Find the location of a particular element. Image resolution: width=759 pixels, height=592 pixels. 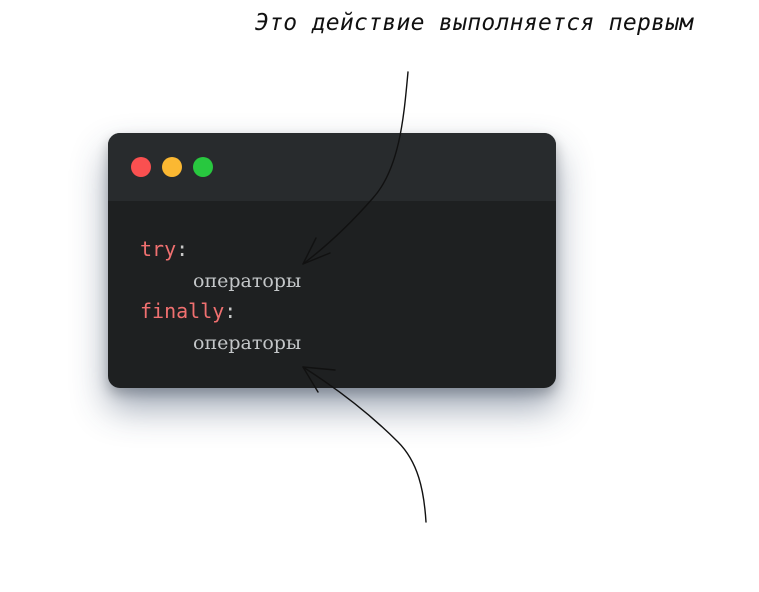

keyword-finally: finally is located at coordinates (182, 311).